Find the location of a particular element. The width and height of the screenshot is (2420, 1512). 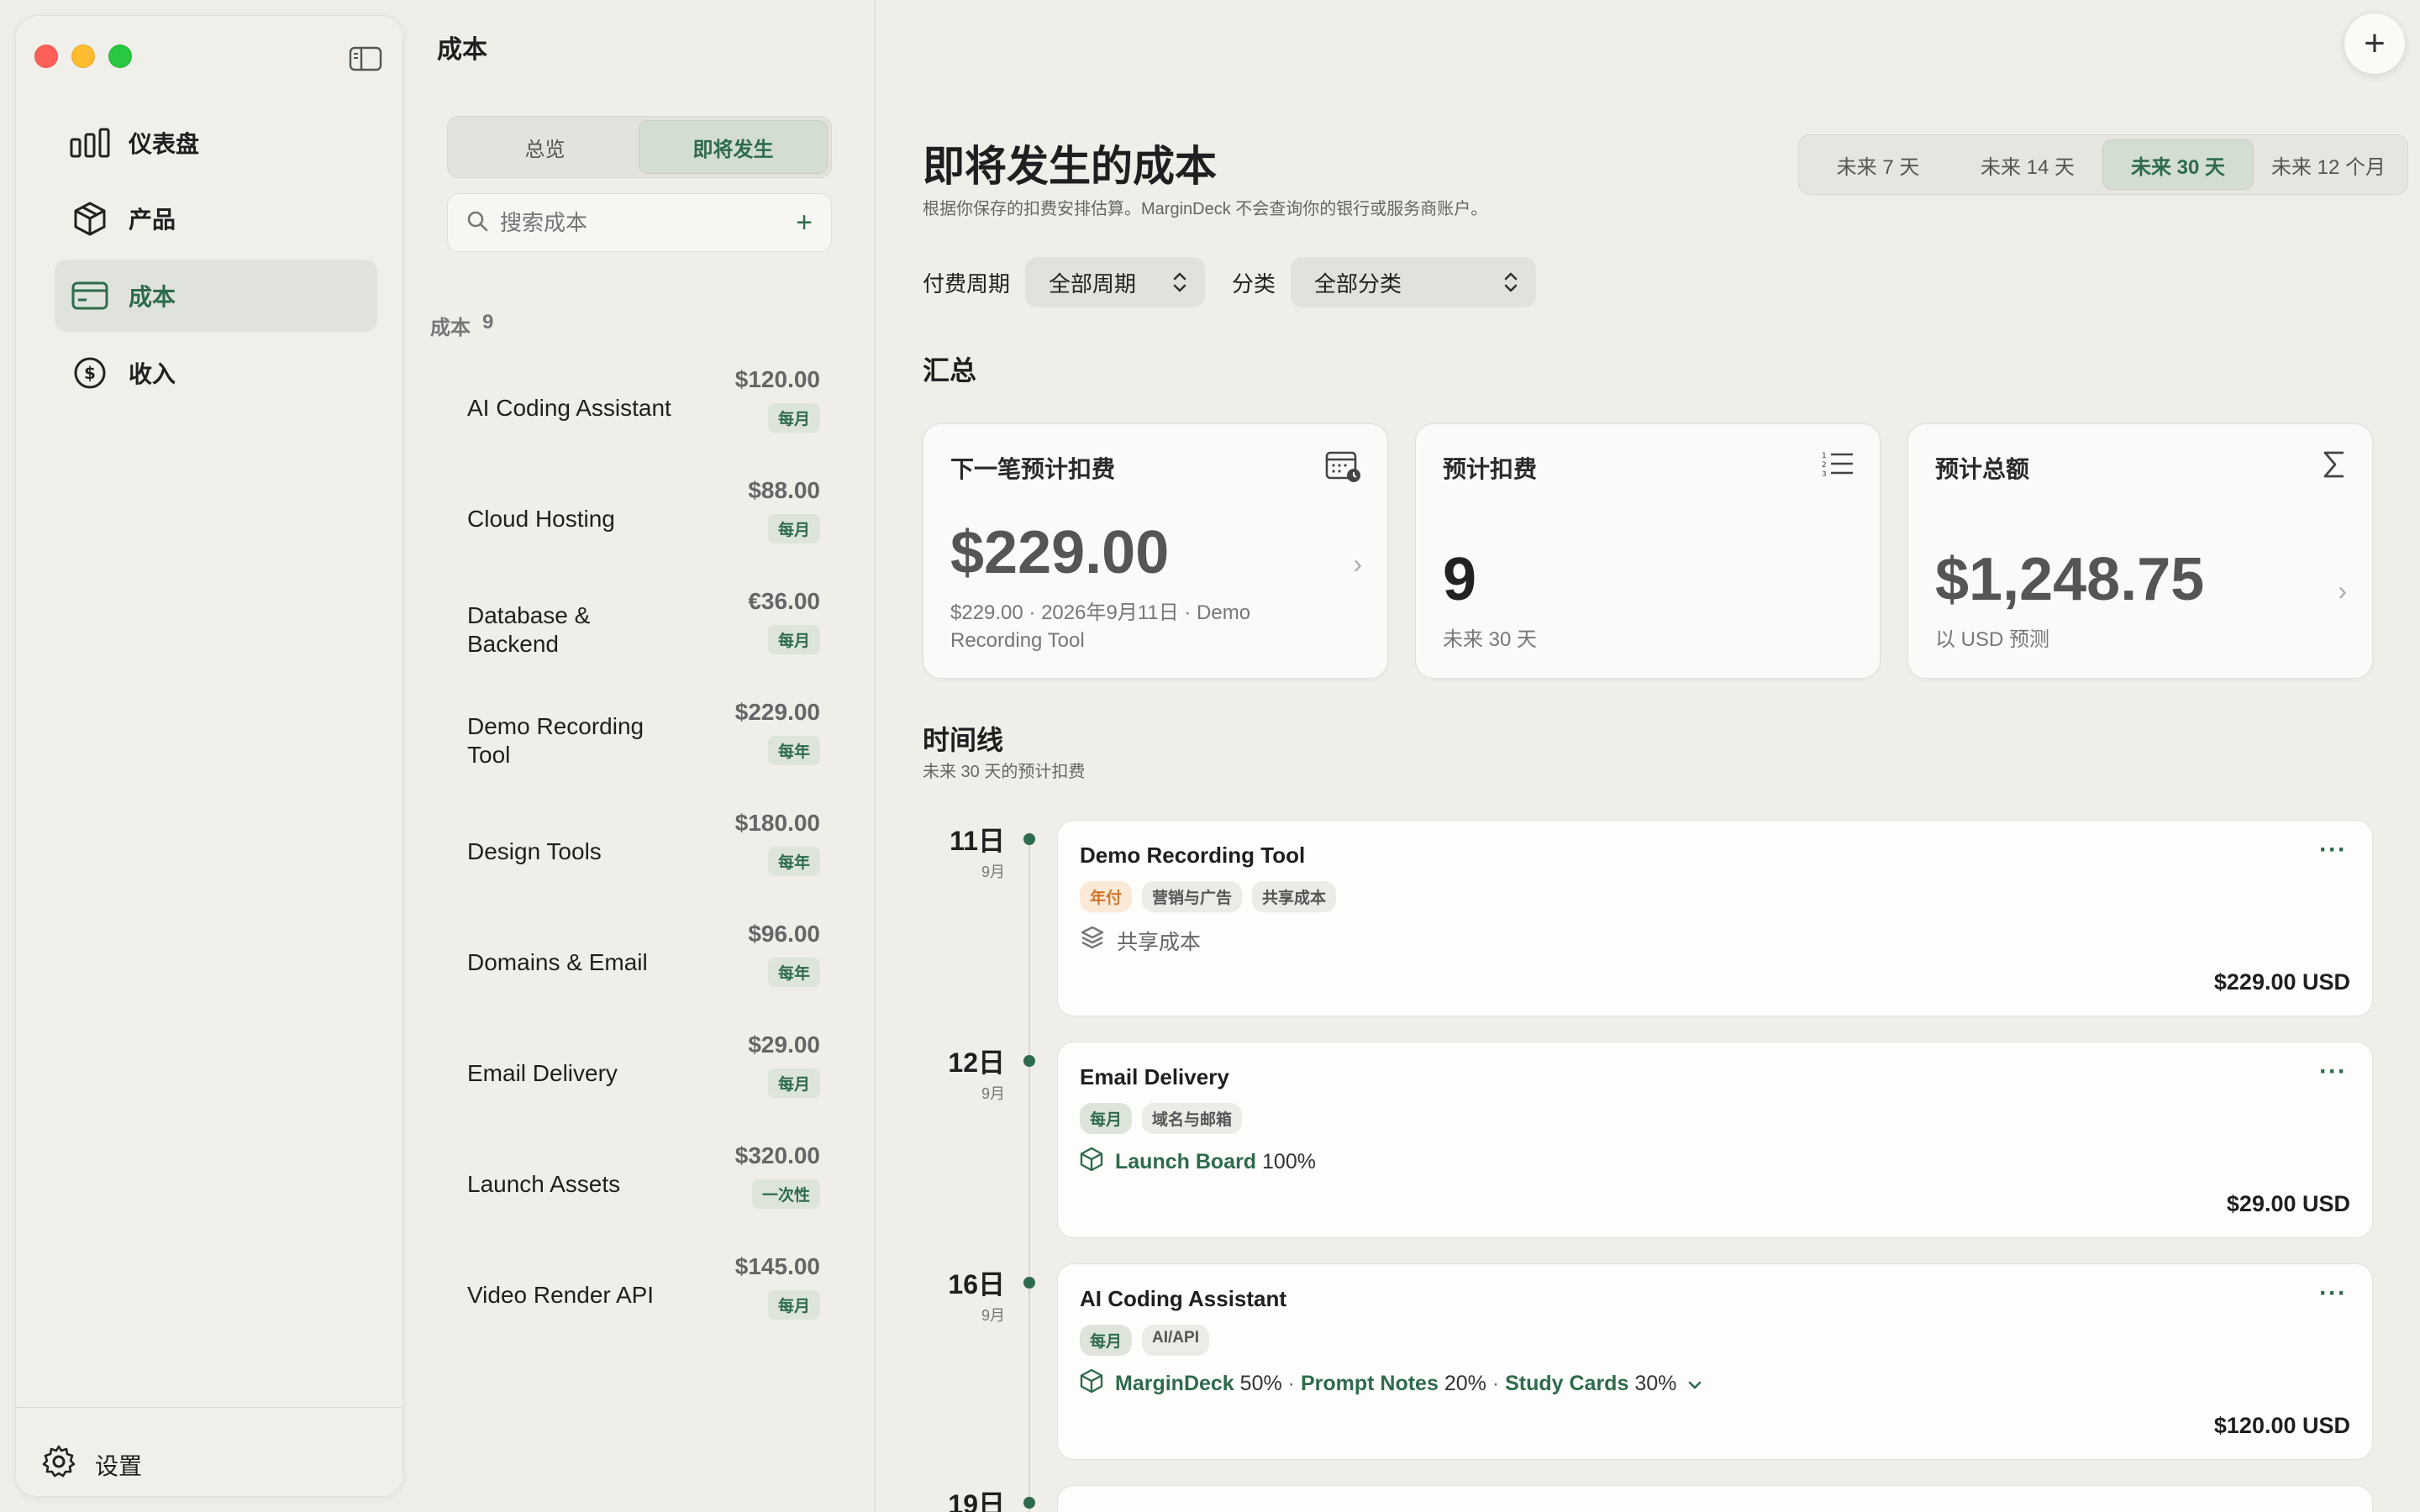

numbered-list-icon: 123 is located at coordinates (1838, 466).